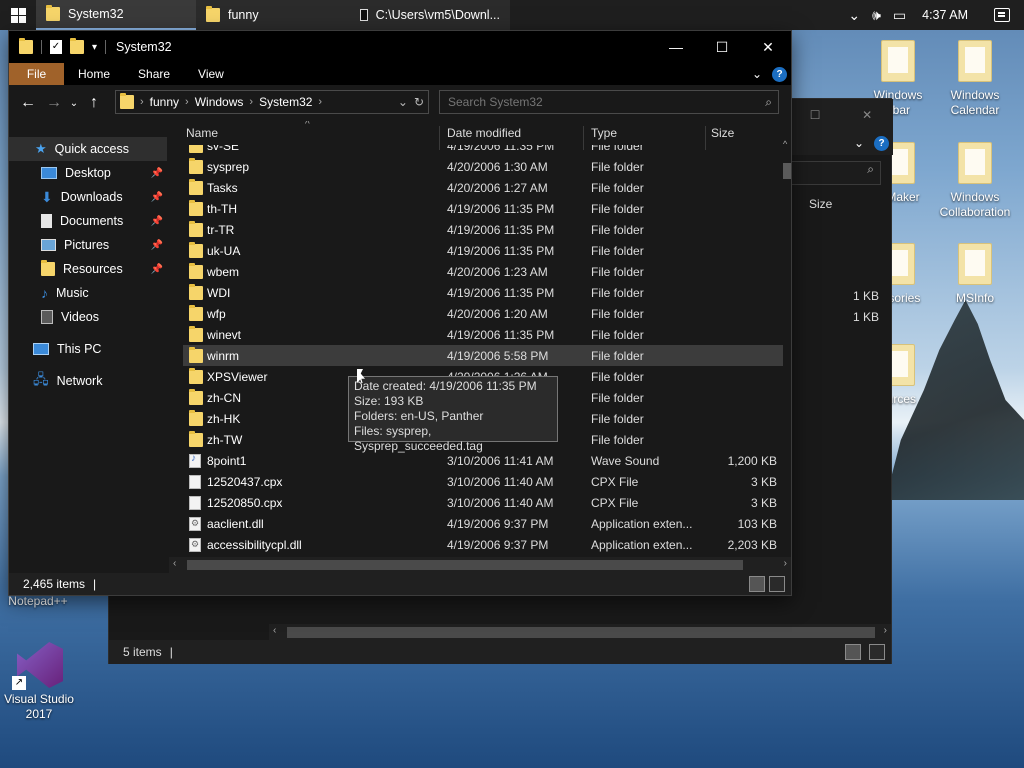 Image resolution: width=1024 pixels, height=768 pixels. I want to click on desktop-icon-windows-collaboration: Windows Collaboration, so click(975, 181).